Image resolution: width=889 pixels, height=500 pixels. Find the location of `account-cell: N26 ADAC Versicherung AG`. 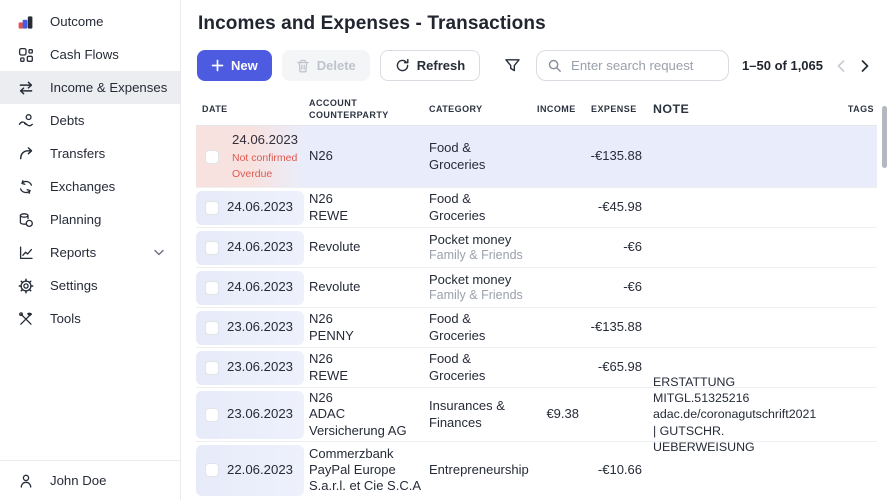

account-cell: N26 ADAC Versicherung AG is located at coordinates (358, 414).